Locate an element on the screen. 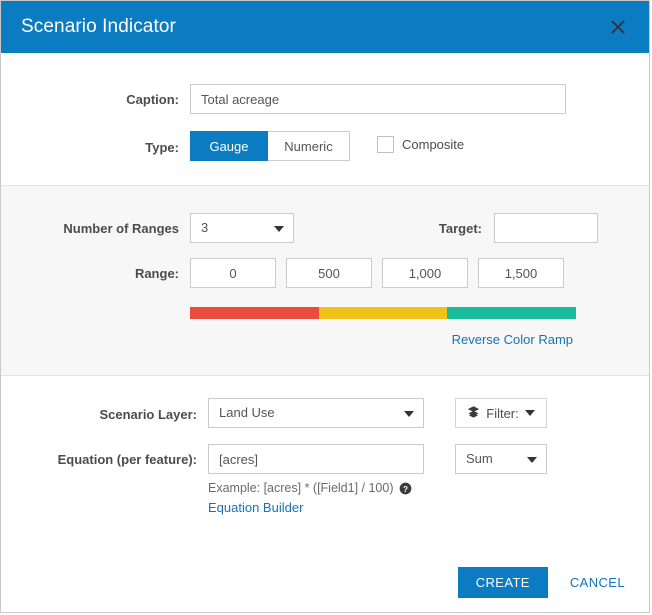 The image size is (652, 615). type-toggle-group: Gauge Numeric is located at coordinates (270, 146).